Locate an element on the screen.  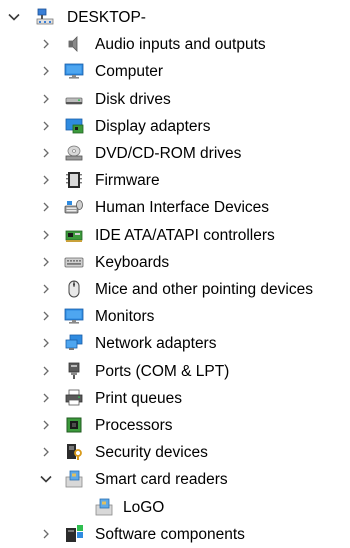
tree-item-label: Processors is located at coordinates (134, 425).